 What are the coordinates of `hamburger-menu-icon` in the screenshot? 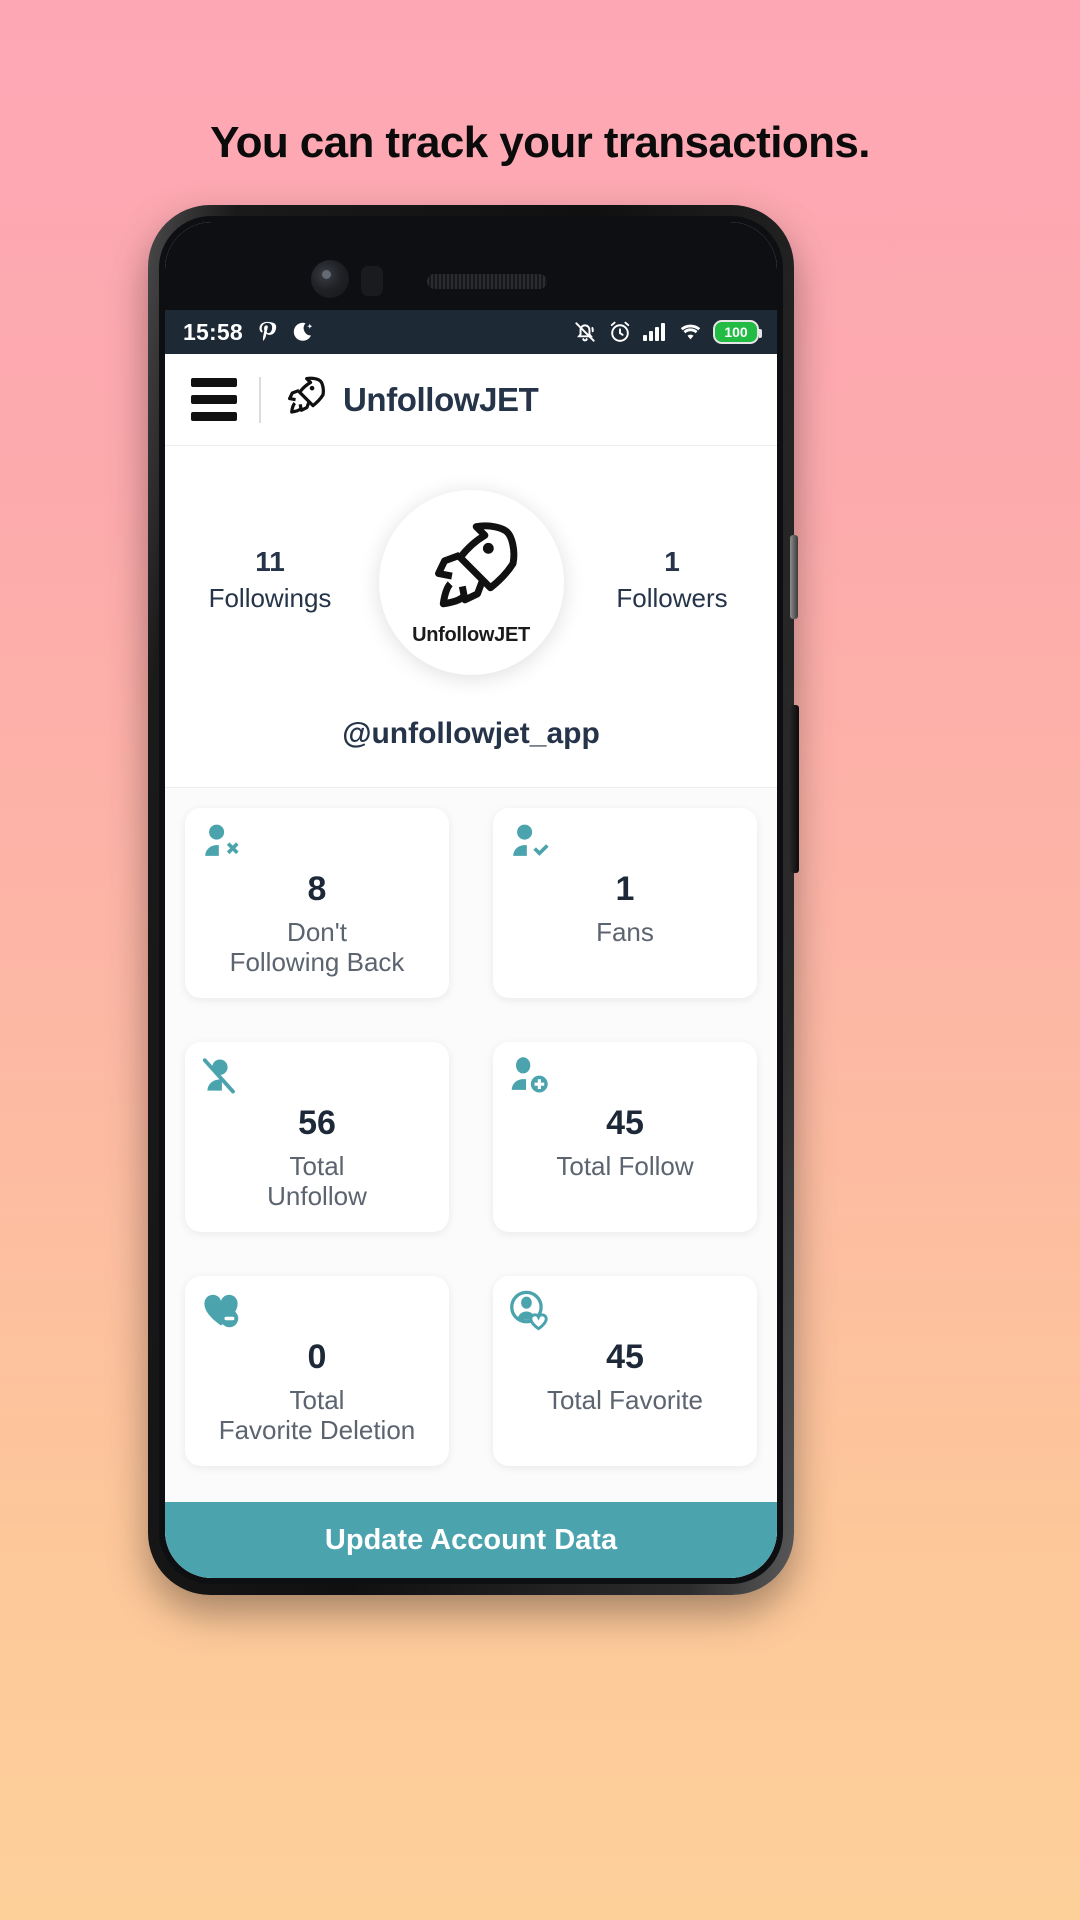 It's located at (214, 399).